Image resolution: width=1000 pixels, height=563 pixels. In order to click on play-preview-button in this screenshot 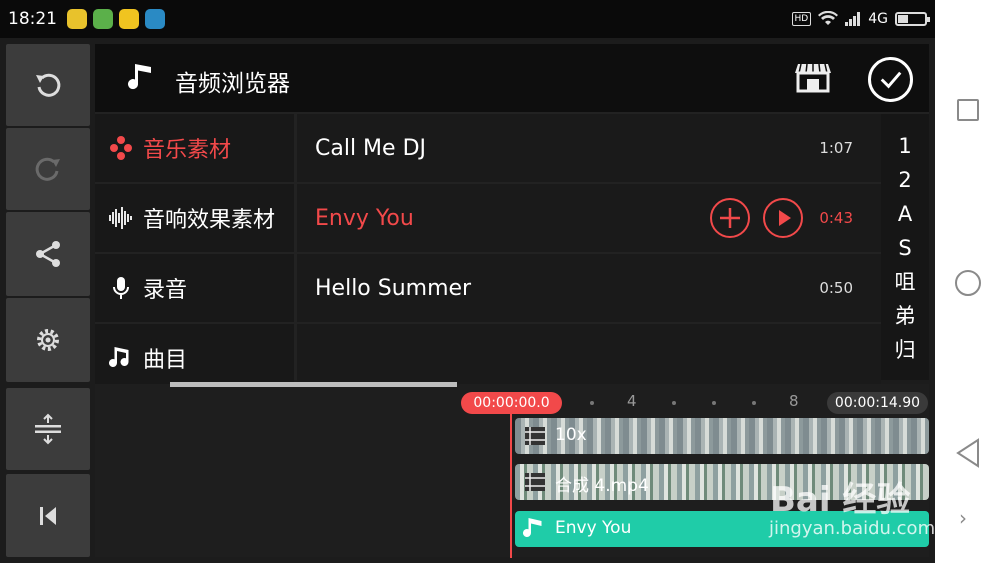, I will do `click(783, 218)`.